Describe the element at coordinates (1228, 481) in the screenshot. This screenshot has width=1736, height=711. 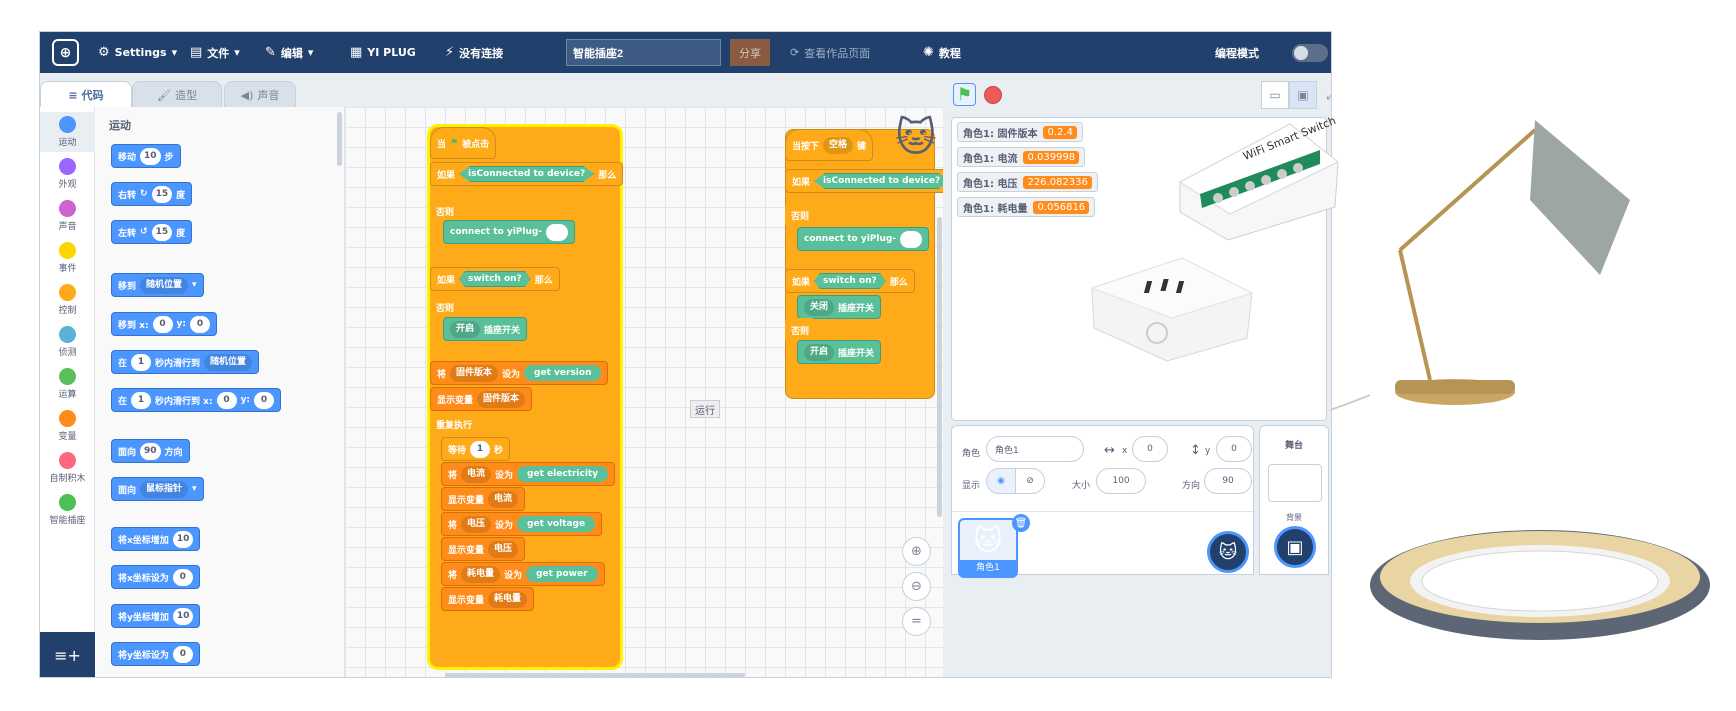
I see `sprite-direction-input: 90` at that location.